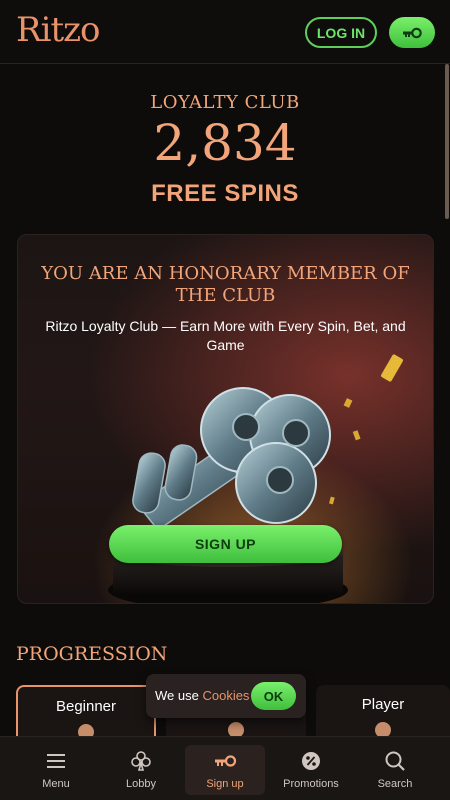 This screenshot has width=450, height=800. Describe the element at coordinates (225, 143) in the screenshot. I see `free-spins-count: 2,834` at that location.